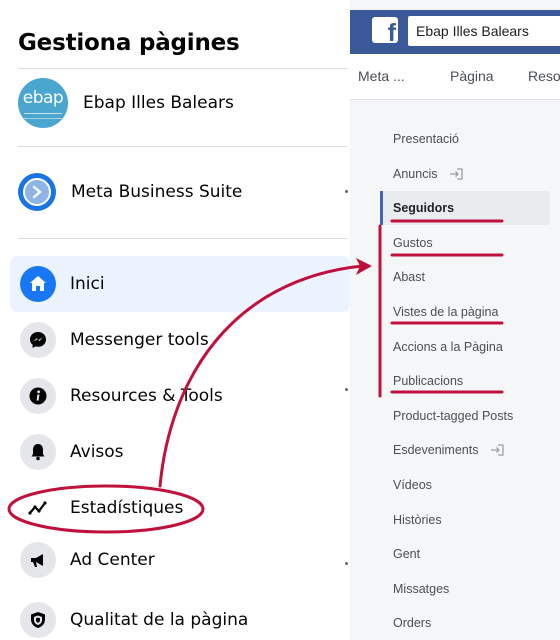 The width and height of the screenshot is (560, 640). I want to click on sidebar-item-label: Vídeos, so click(412, 485).